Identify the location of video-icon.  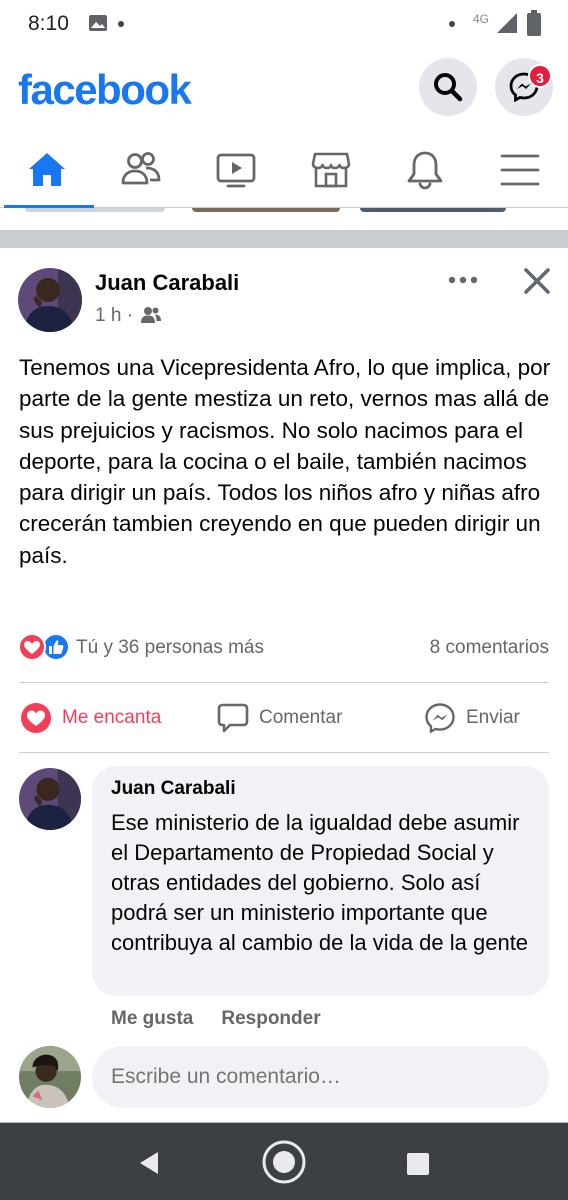
(236, 170).